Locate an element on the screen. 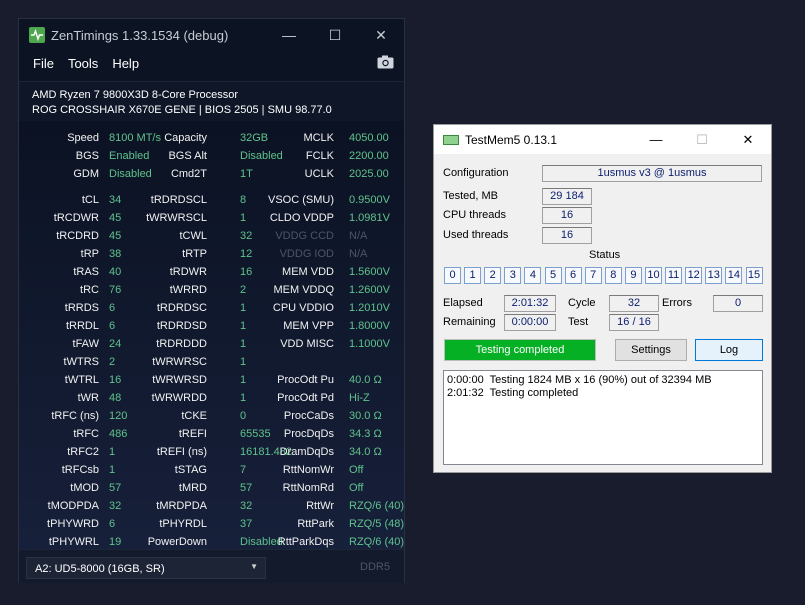 The width and height of the screenshot is (805, 605). timing-label: MEM VDD is located at coordinates (308, 272).